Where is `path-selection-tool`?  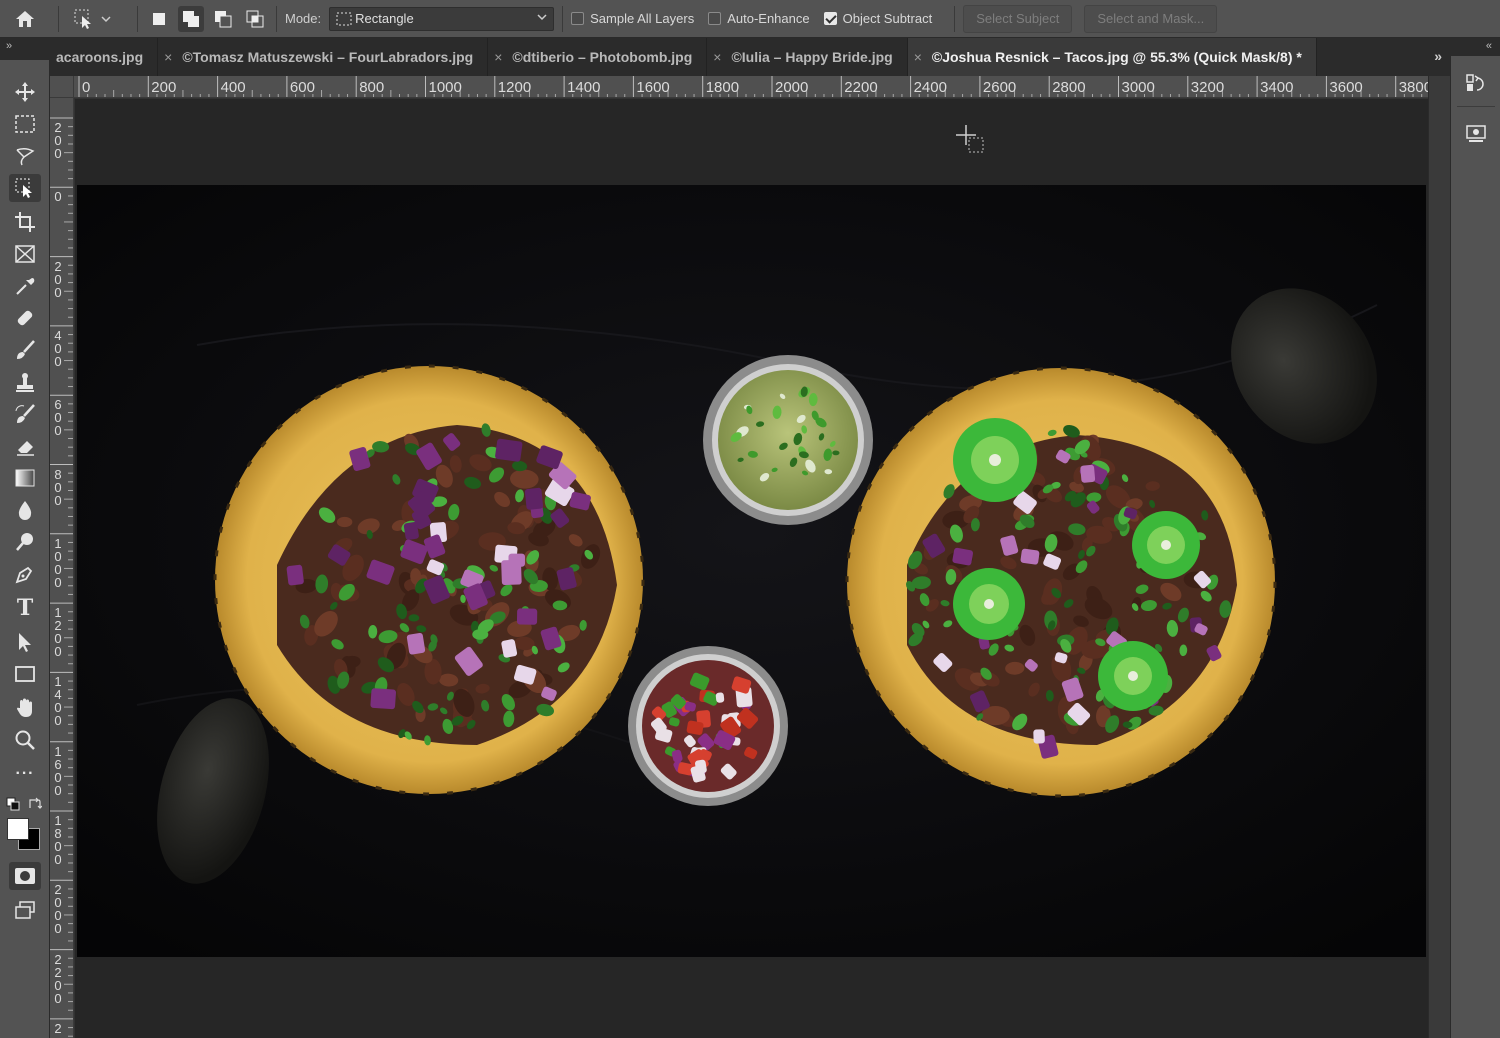 path-selection-tool is located at coordinates (25, 642).